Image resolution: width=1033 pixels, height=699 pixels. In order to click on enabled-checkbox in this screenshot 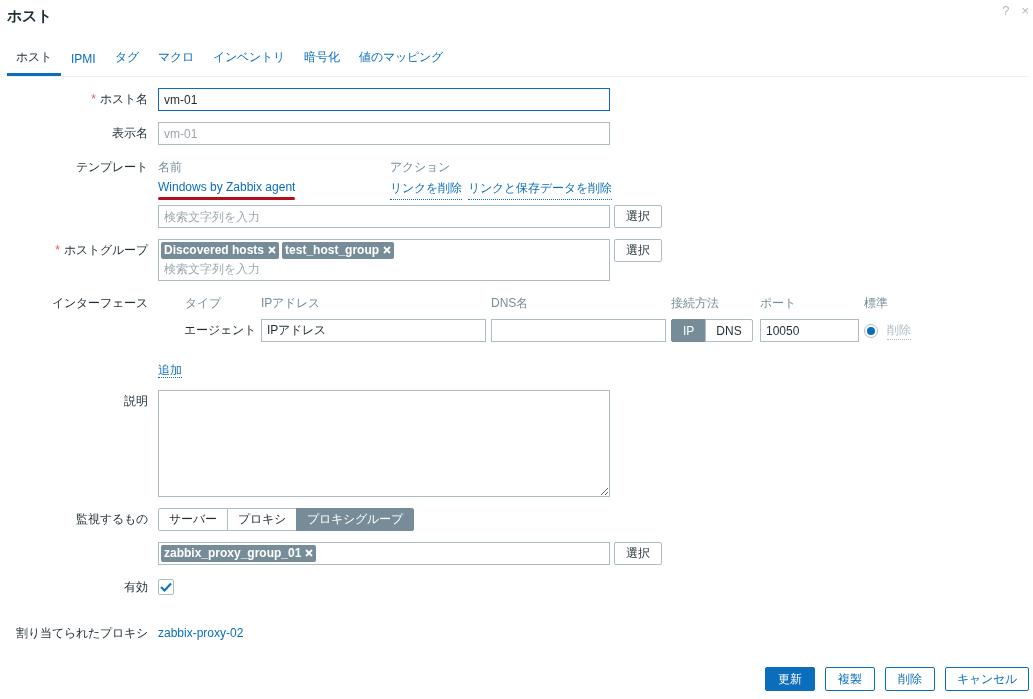, I will do `click(166, 587)`.